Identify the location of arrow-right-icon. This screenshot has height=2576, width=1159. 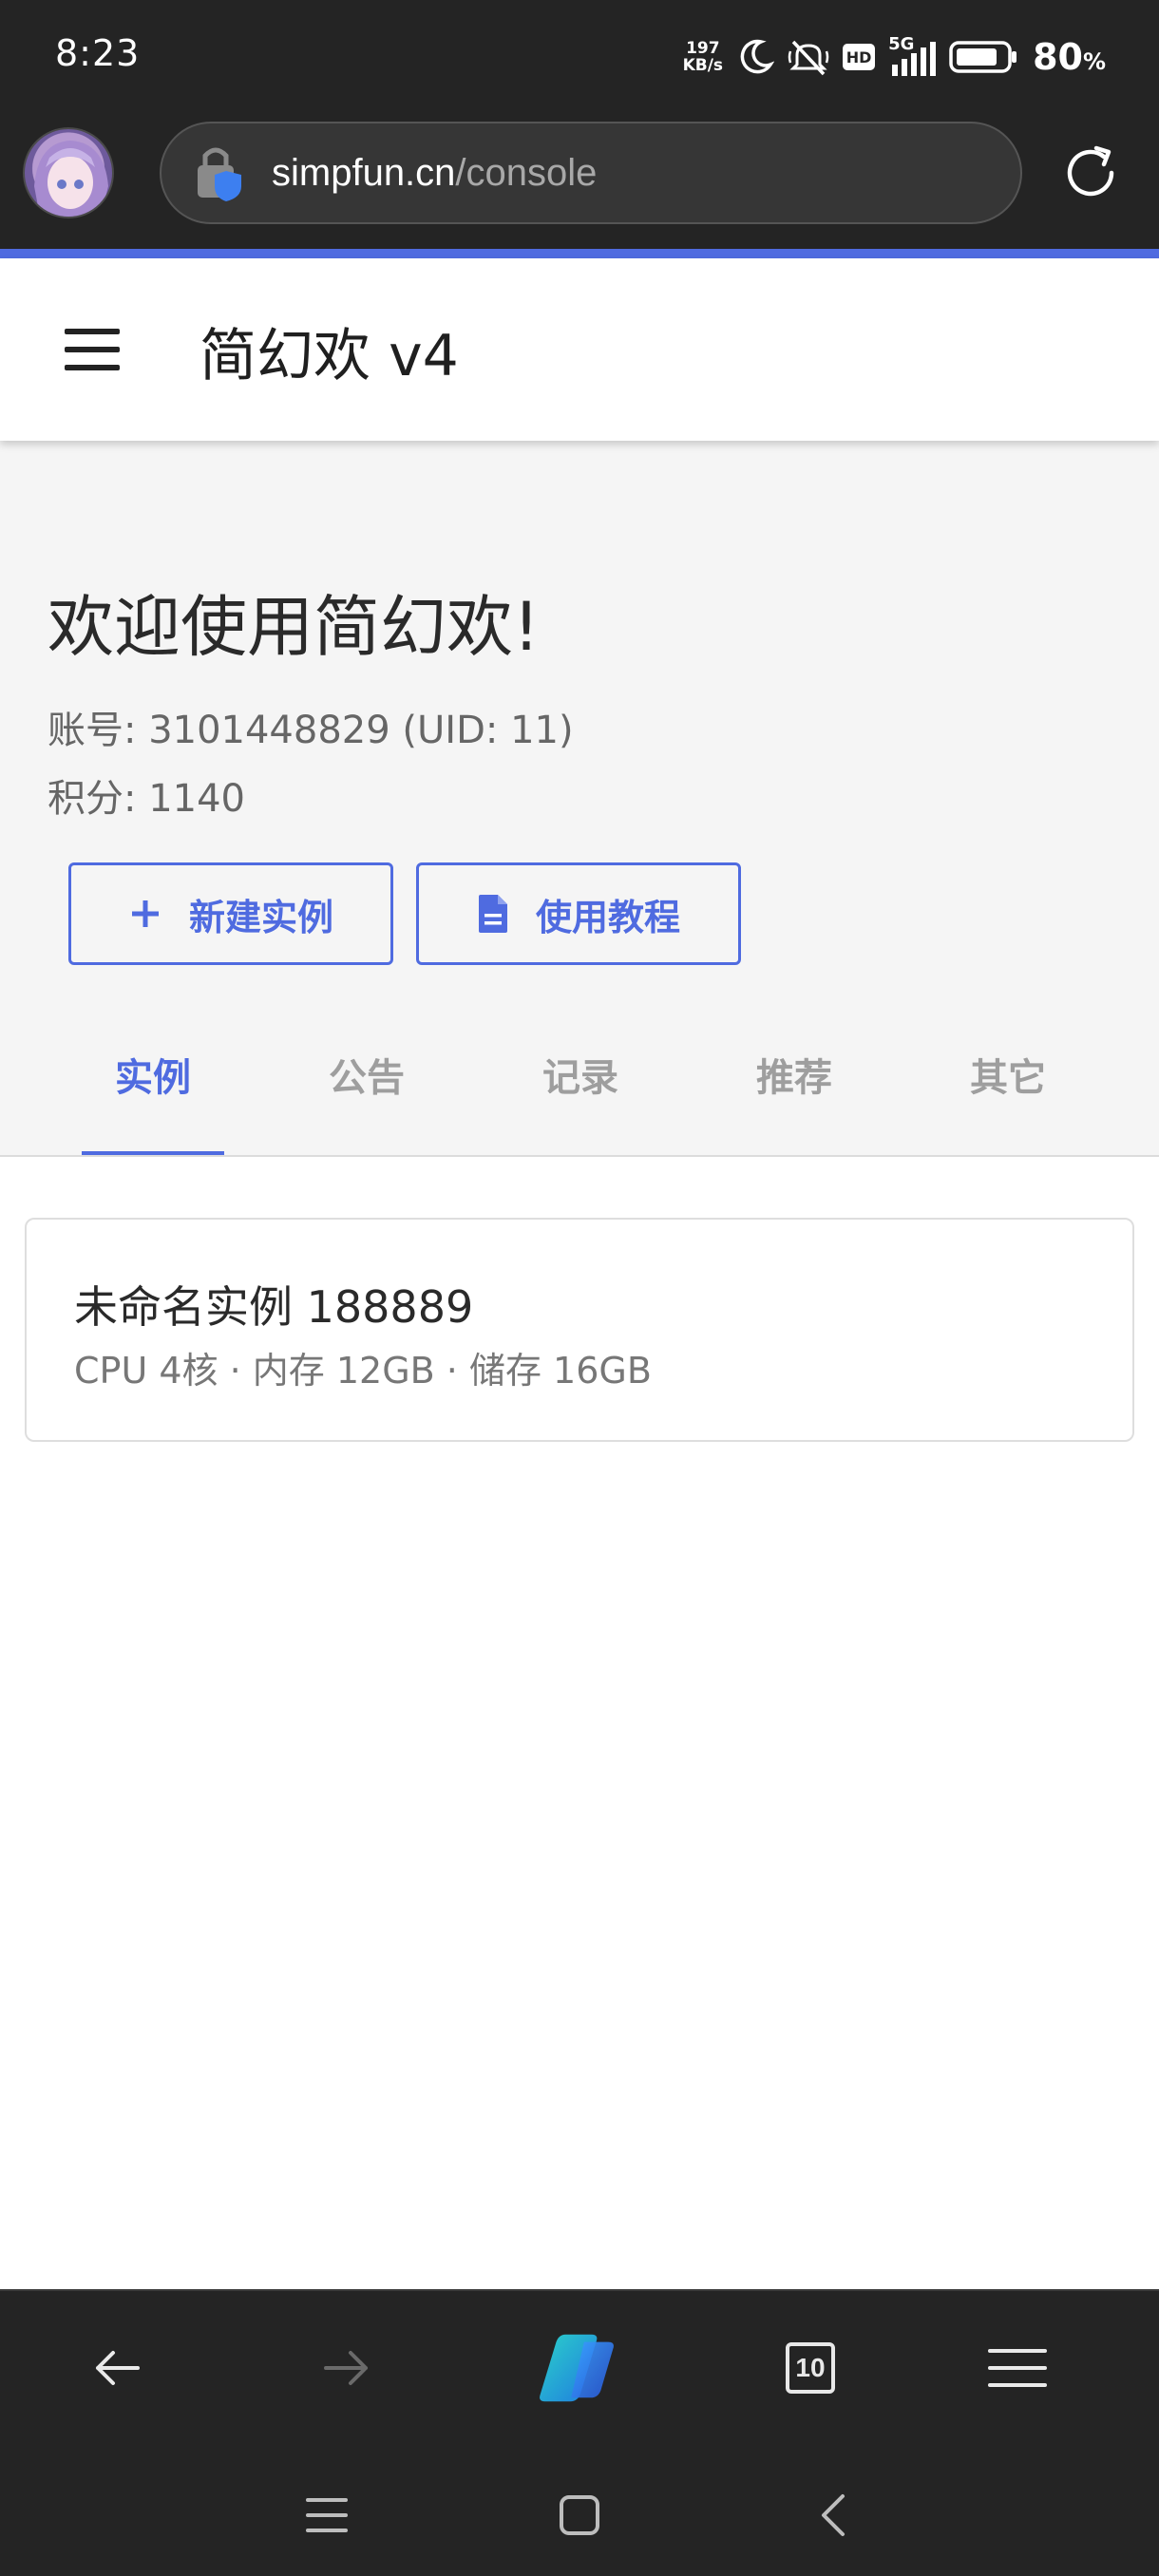
(346, 2368).